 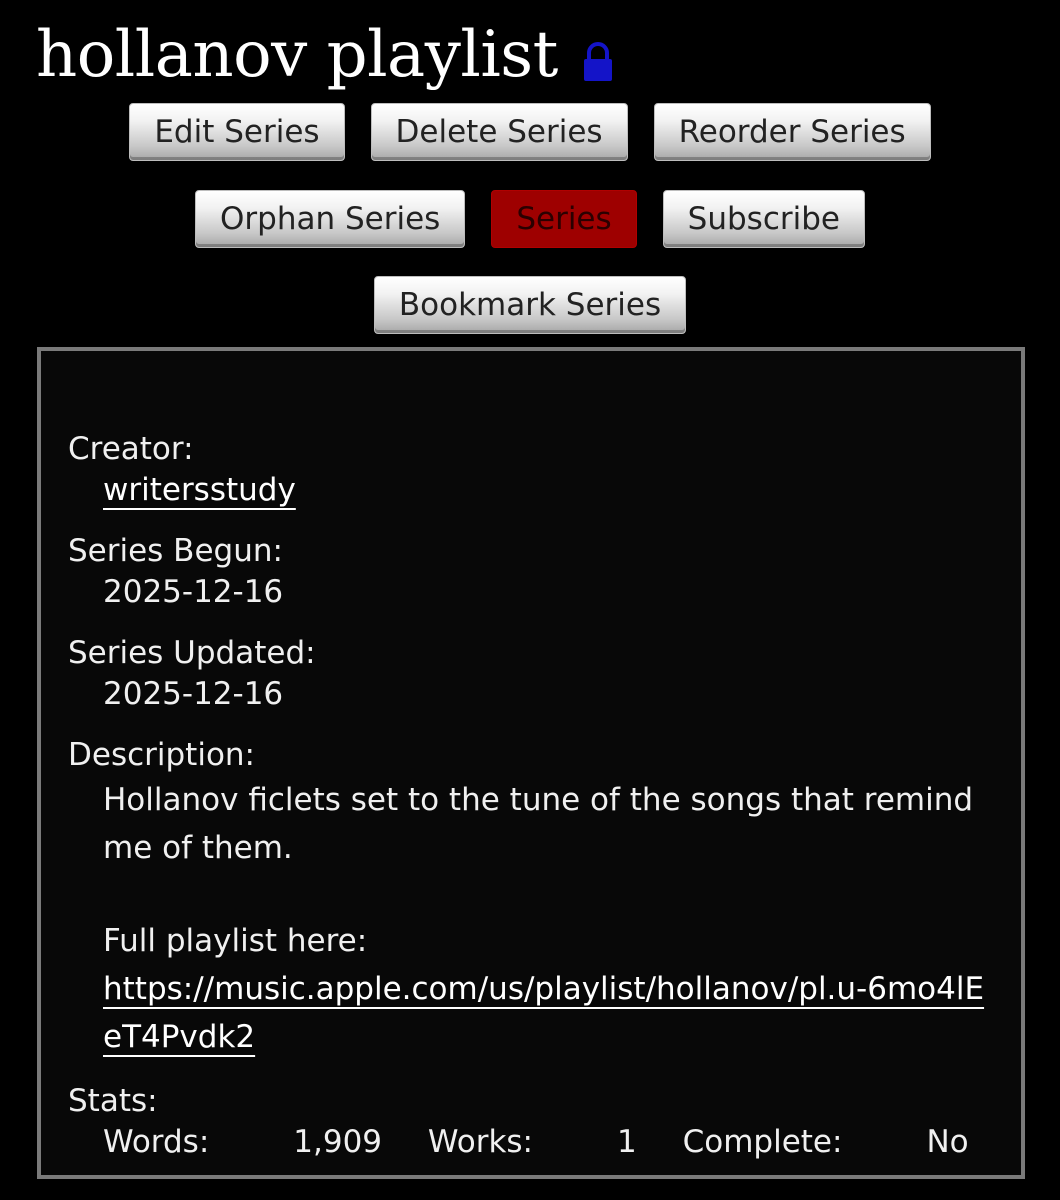 What do you see at coordinates (545, 490) in the screenshot?
I see `creator-value: writersstudy` at bounding box center [545, 490].